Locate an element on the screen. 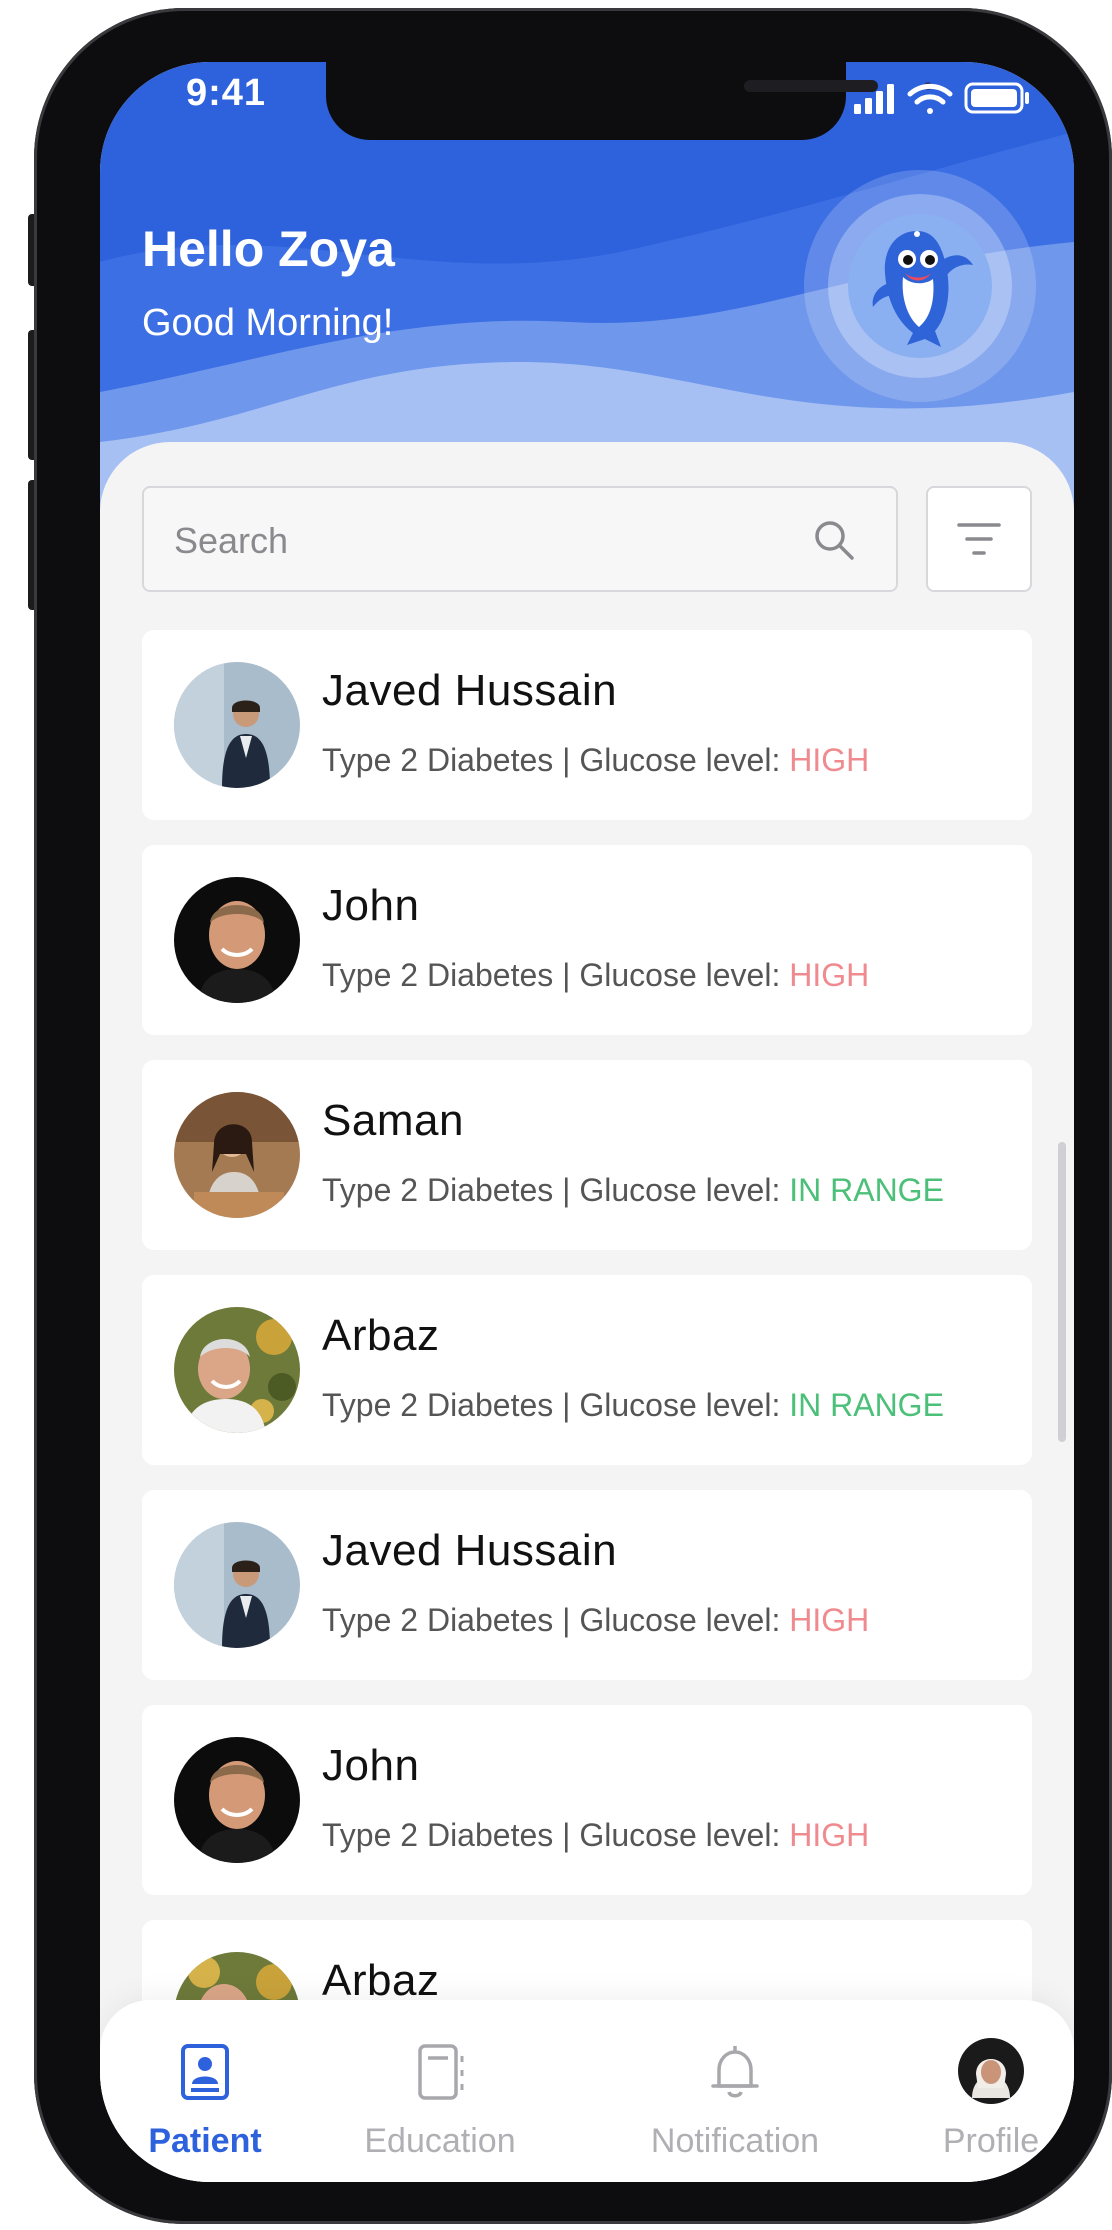  filter-icon is located at coordinates (979, 539).